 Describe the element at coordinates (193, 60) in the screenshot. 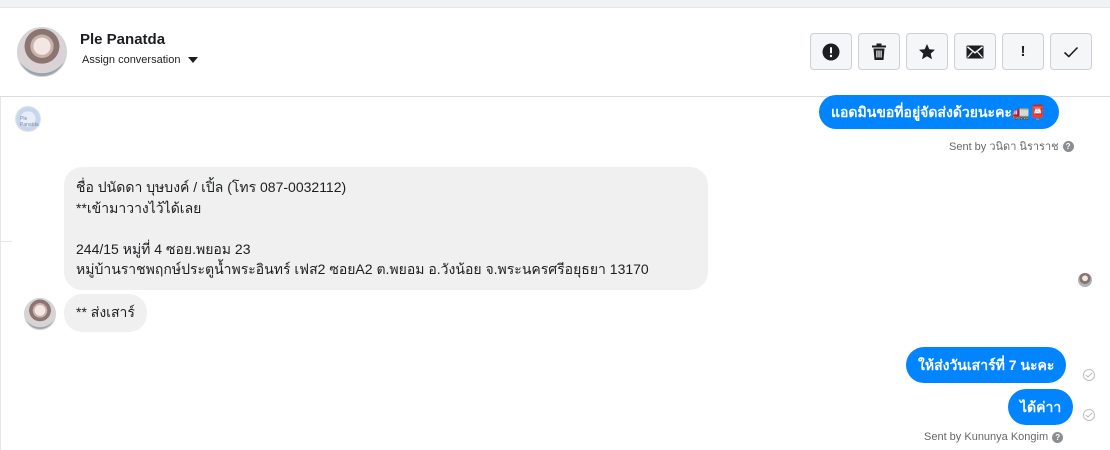

I see `caret-down-icon` at that location.